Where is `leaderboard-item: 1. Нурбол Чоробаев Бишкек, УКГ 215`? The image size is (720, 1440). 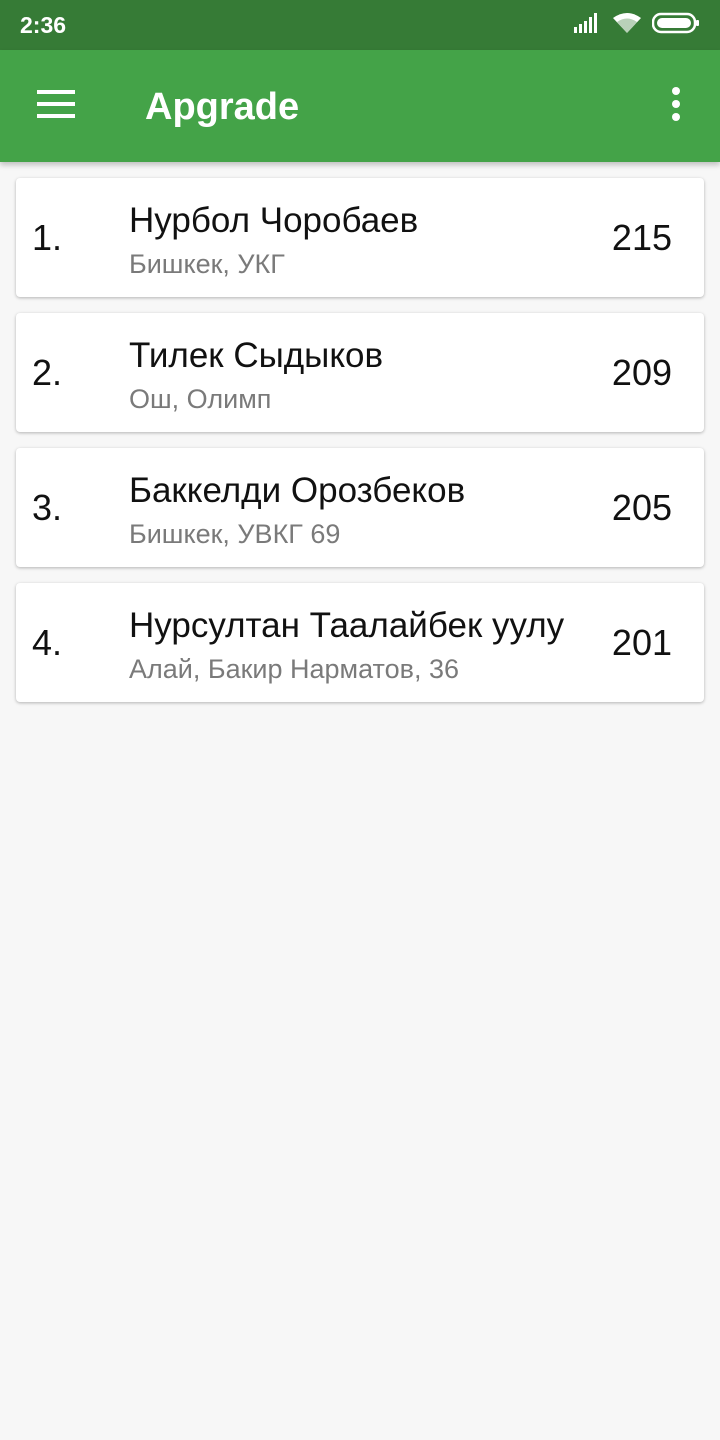 leaderboard-item: 1. Нурбол Чоробаев Бишкек, УКГ 215 is located at coordinates (360, 237).